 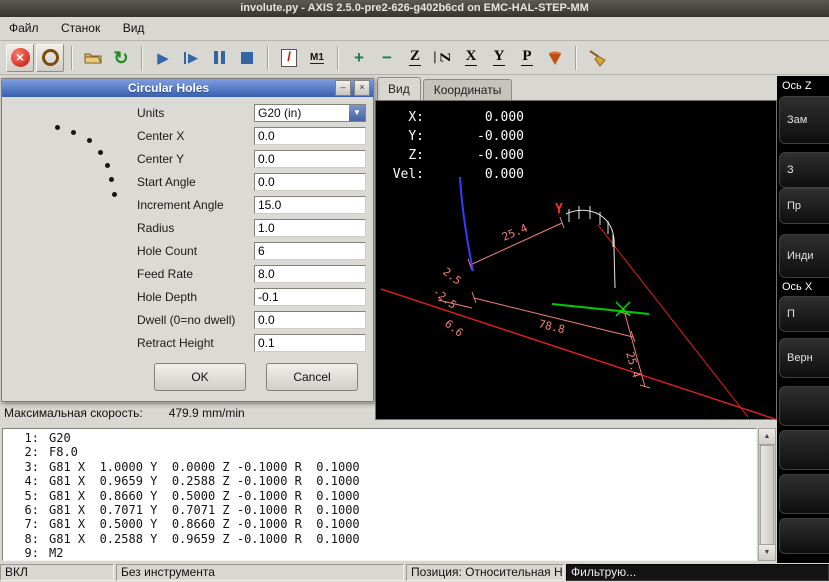 I want to click on view-z-button: Z, so click(x=415, y=58).